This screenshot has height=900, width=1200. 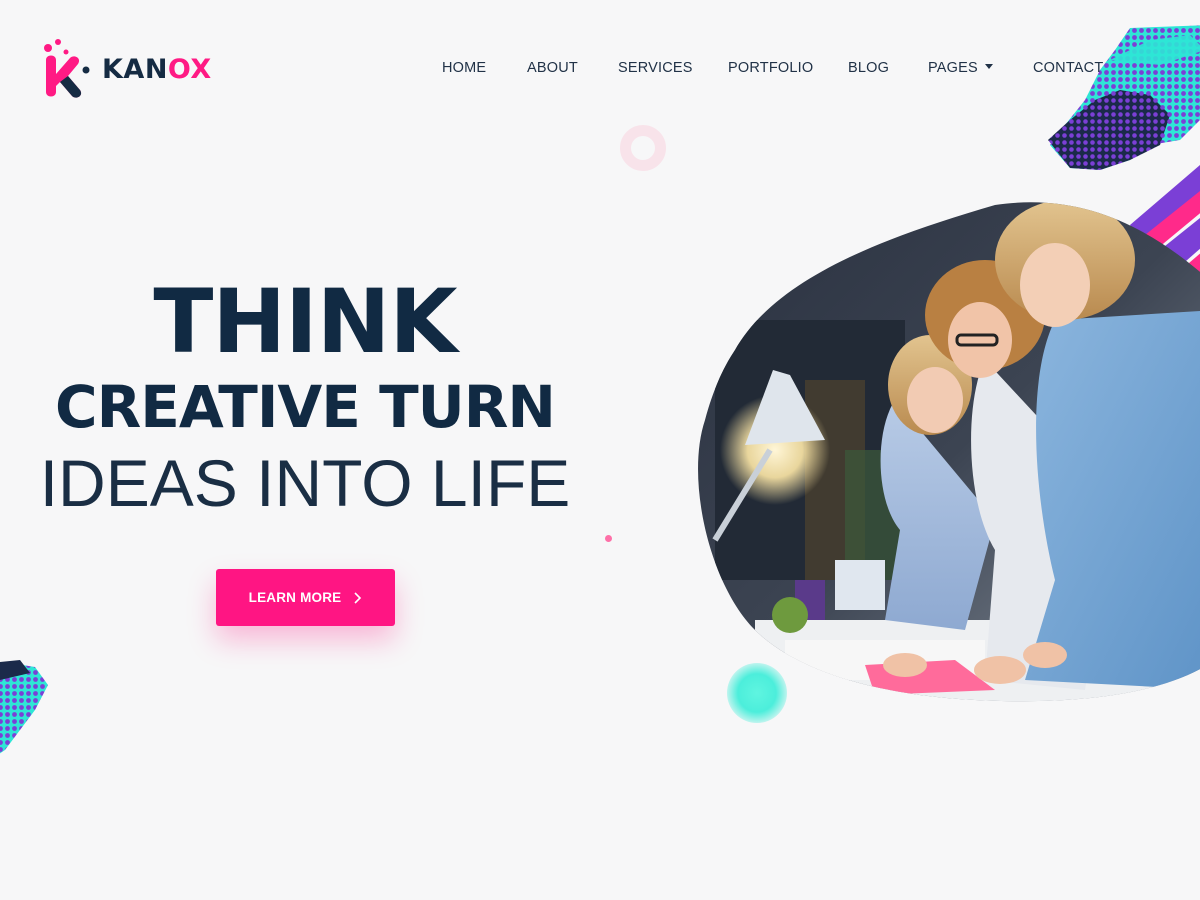 What do you see at coordinates (643, 148) in the screenshot?
I see `ring-decoration` at bounding box center [643, 148].